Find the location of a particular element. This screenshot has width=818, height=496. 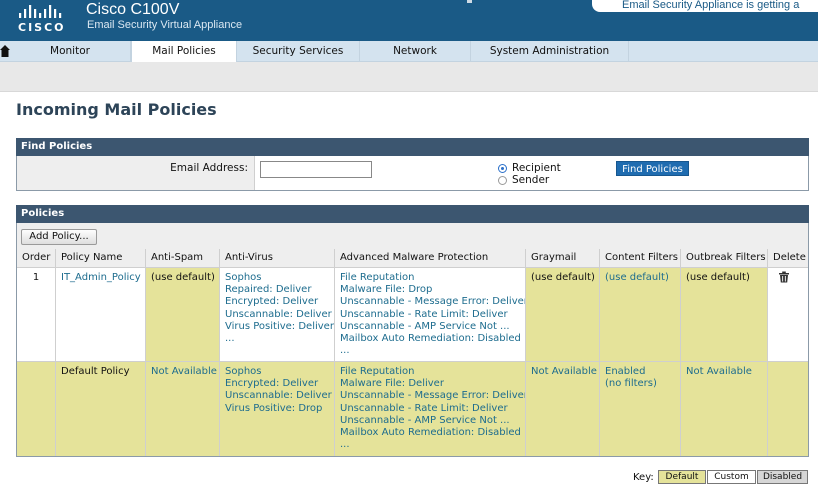

row1-content-filters: (use default) is located at coordinates (640, 314).